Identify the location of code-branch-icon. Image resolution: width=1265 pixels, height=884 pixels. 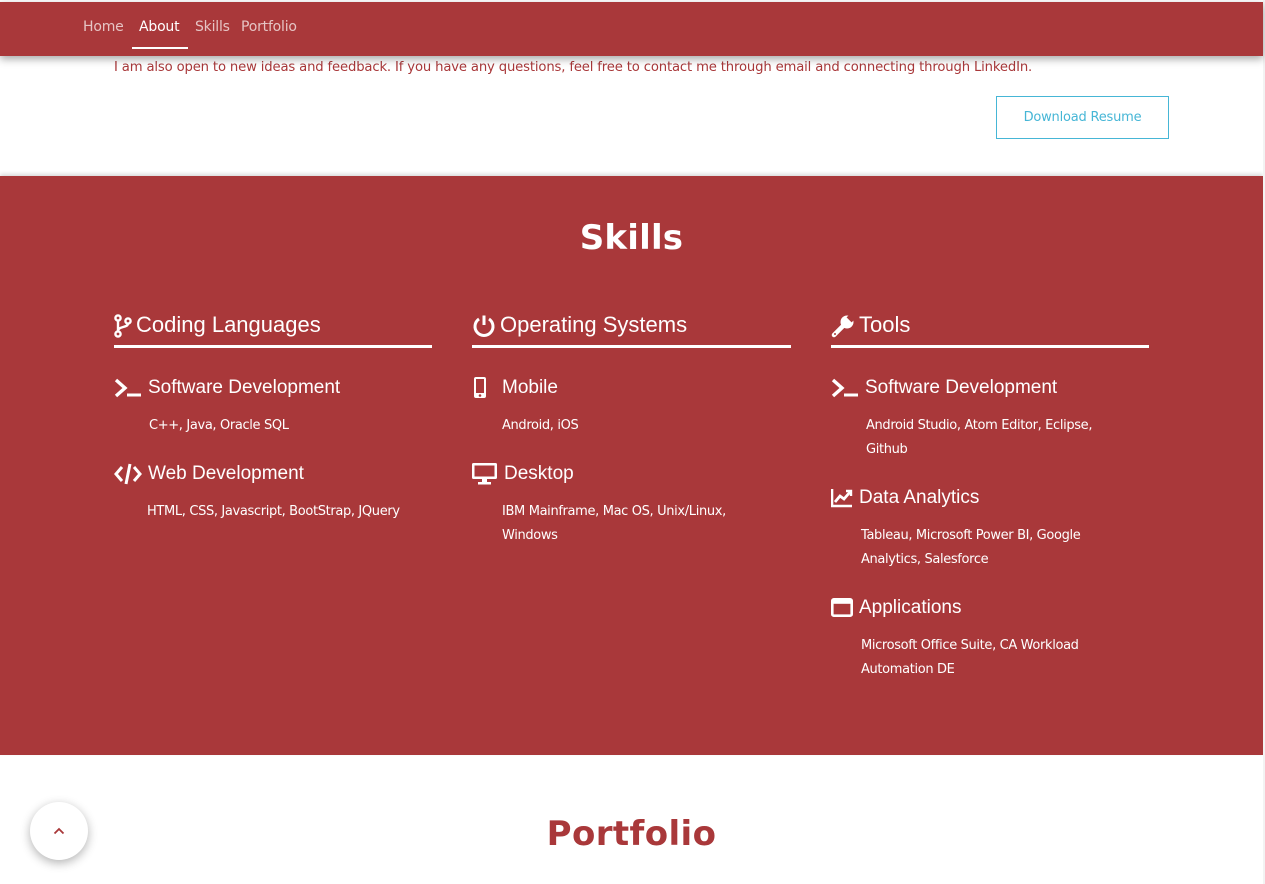
(123, 326).